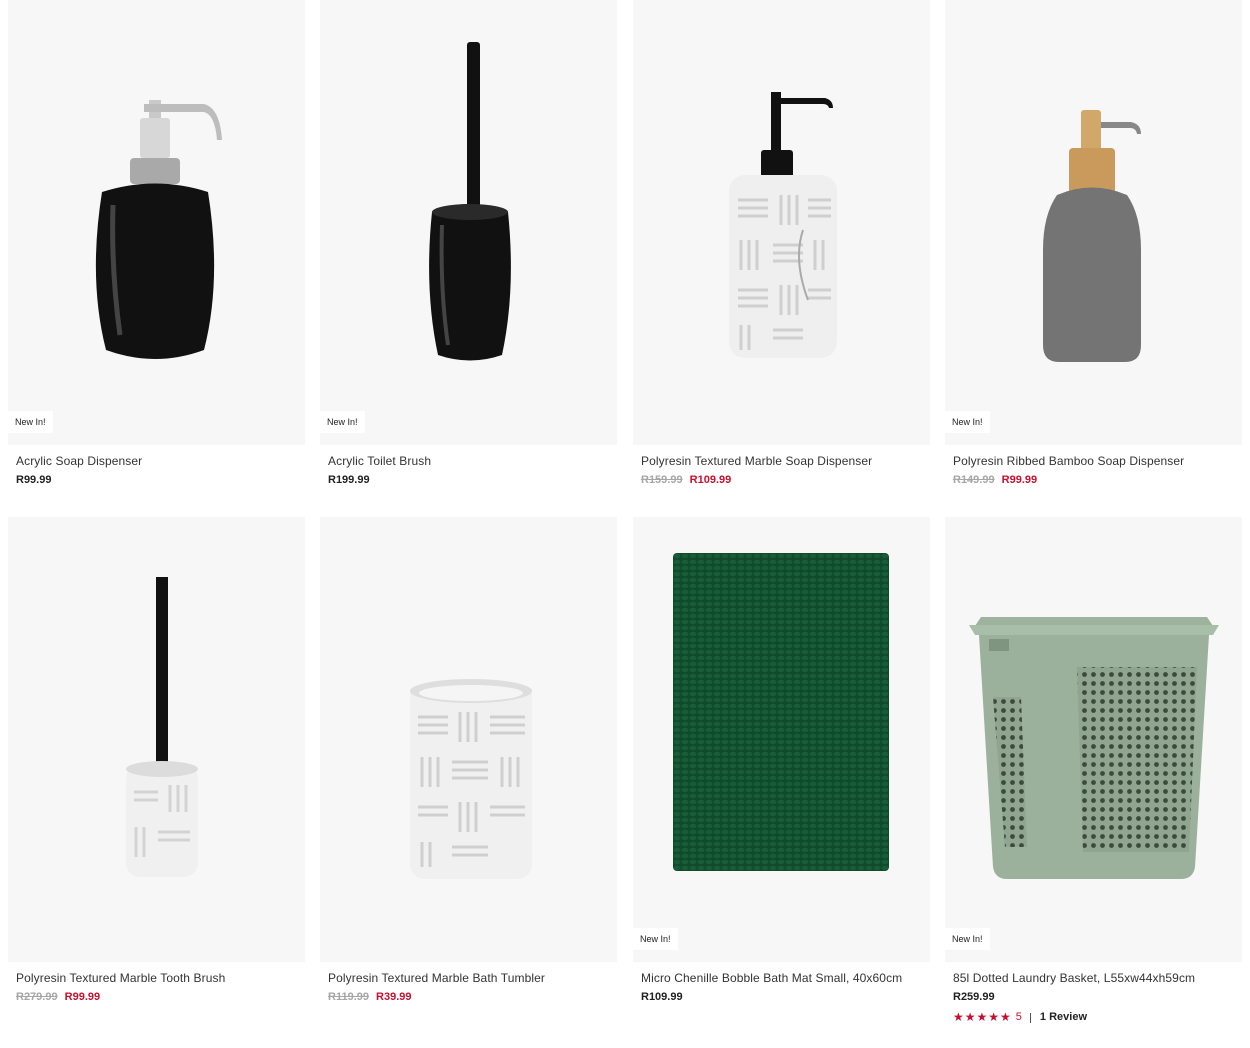 This screenshot has height=1048, width=1250. I want to click on marble-soap-dispenser-image, so click(783, 225).